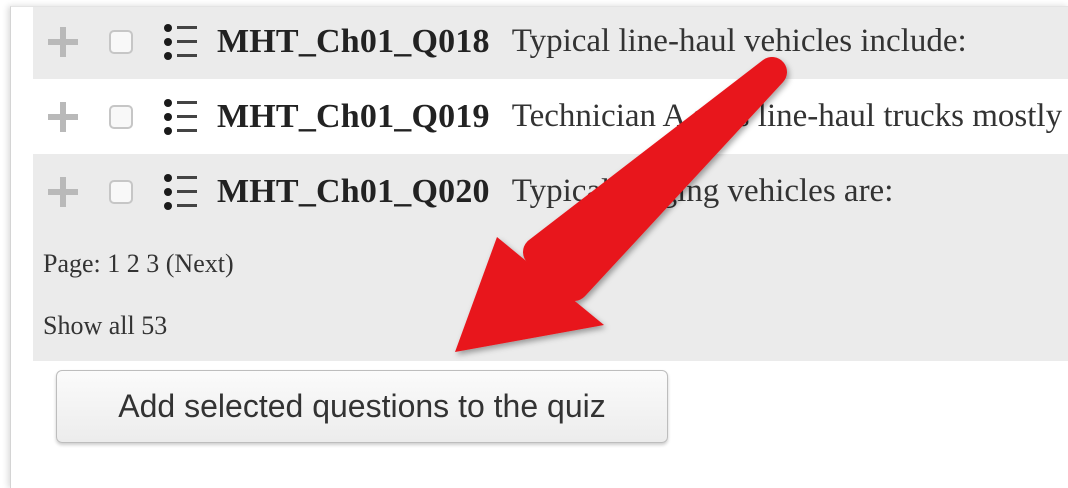 The width and height of the screenshot is (1068, 488). I want to click on page-link-2: 2, so click(133, 263).